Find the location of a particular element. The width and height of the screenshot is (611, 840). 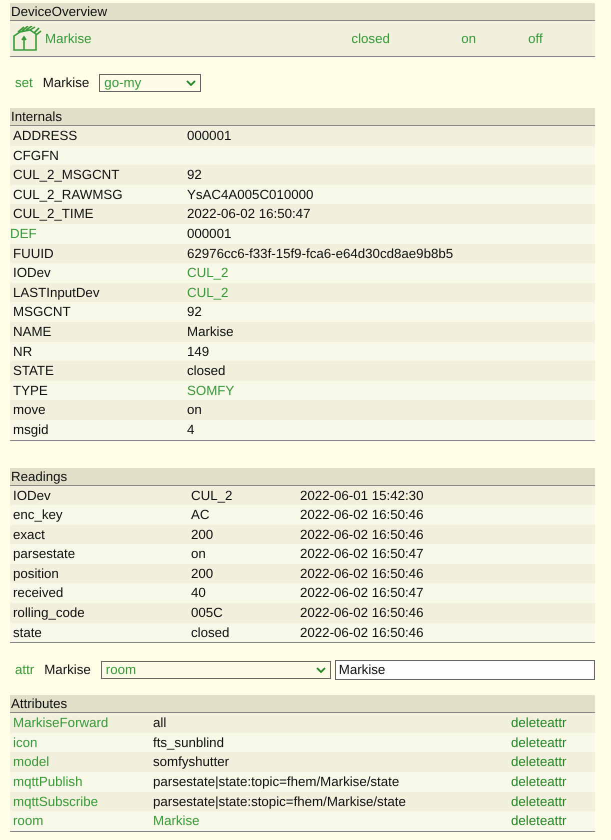

table-cell: NAME is located at coordinates (98, 332).